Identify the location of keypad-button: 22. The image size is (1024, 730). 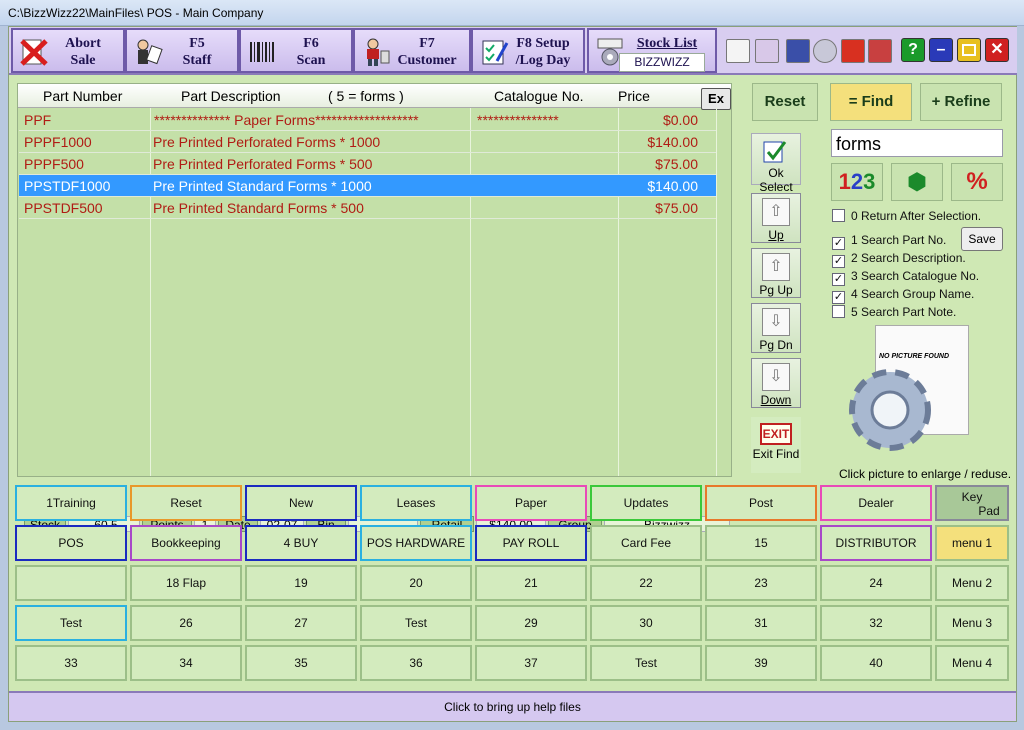
(646, 583).